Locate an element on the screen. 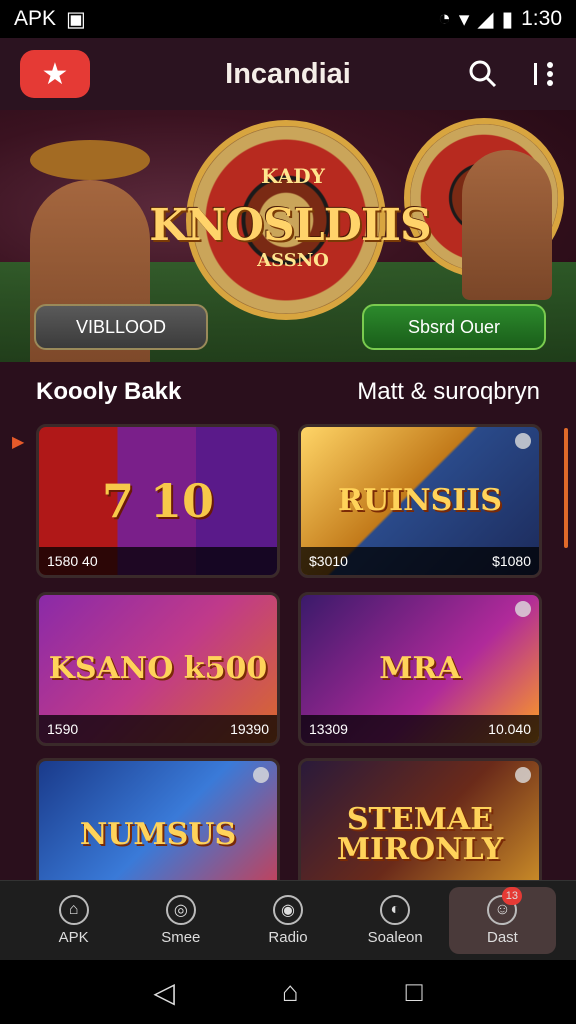 The width and height of the screenshot is (576, 1024). nav-item-radio: ◉ Radio is located at coordinates (287, 920).